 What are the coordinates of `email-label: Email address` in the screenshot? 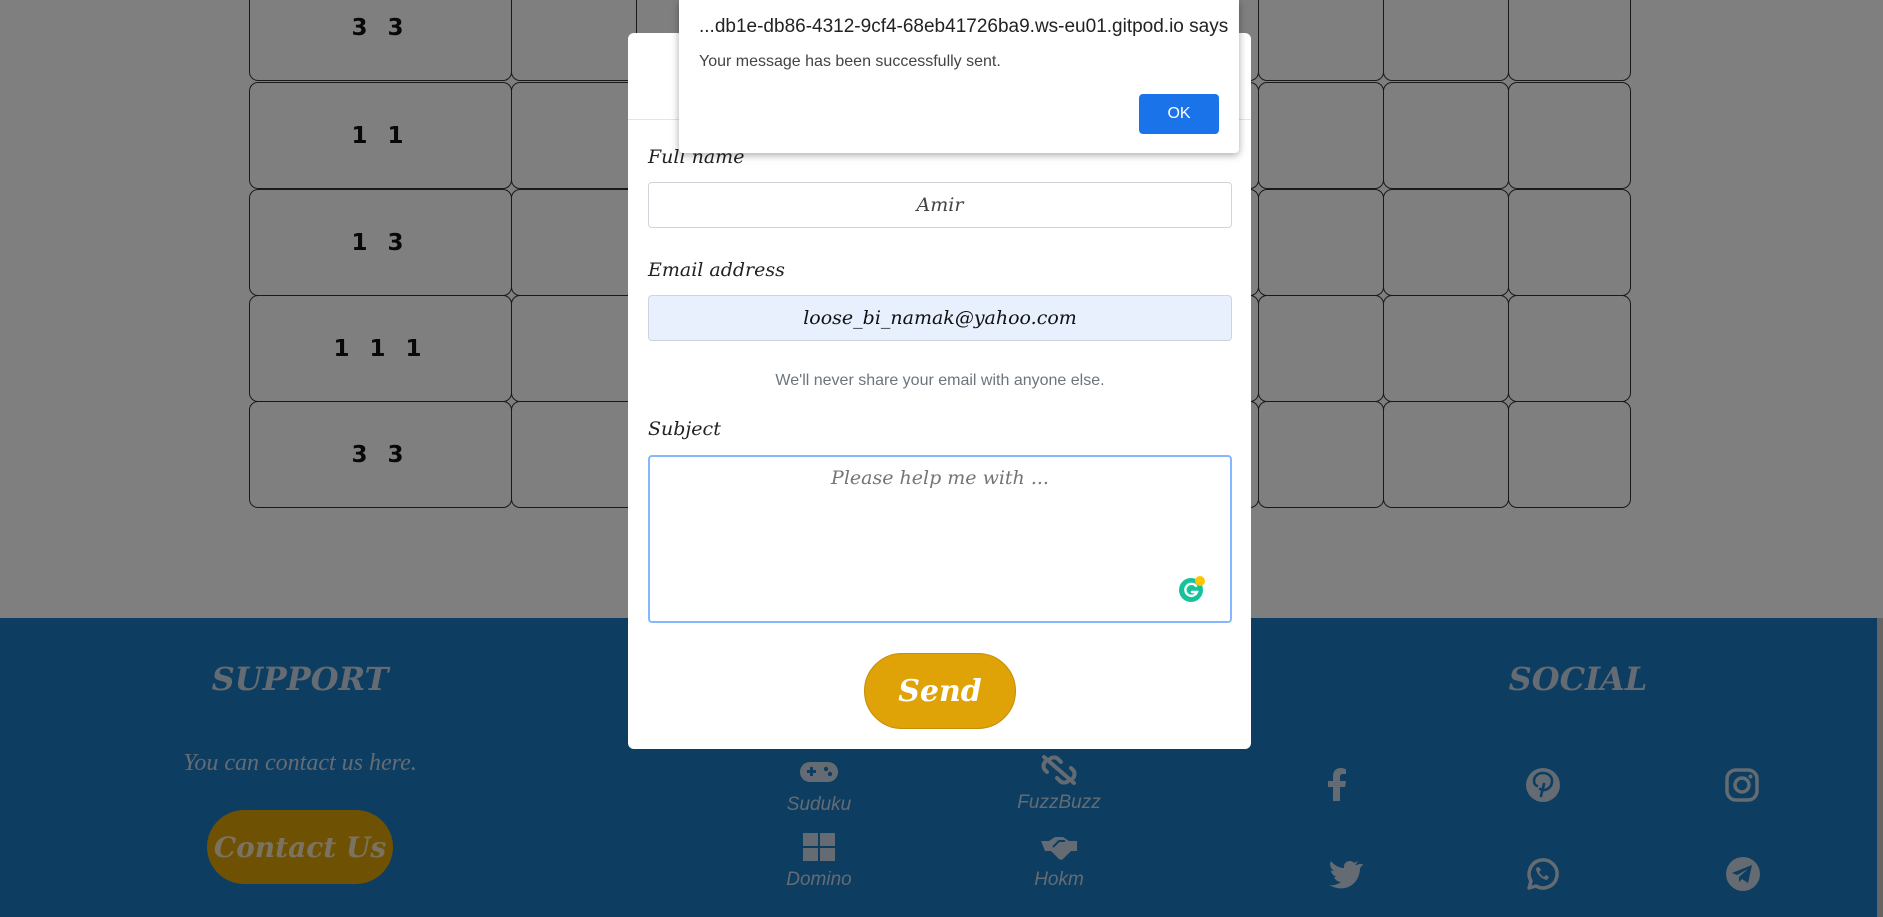 It's located at (716, 270).